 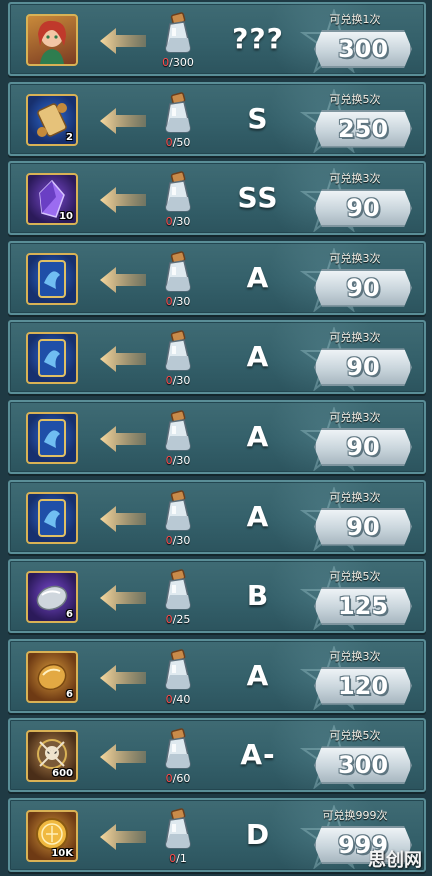 I want to click on exchange-row-9: 6 0/40 A 可兑换3次 120, so click(x=217, y=675).